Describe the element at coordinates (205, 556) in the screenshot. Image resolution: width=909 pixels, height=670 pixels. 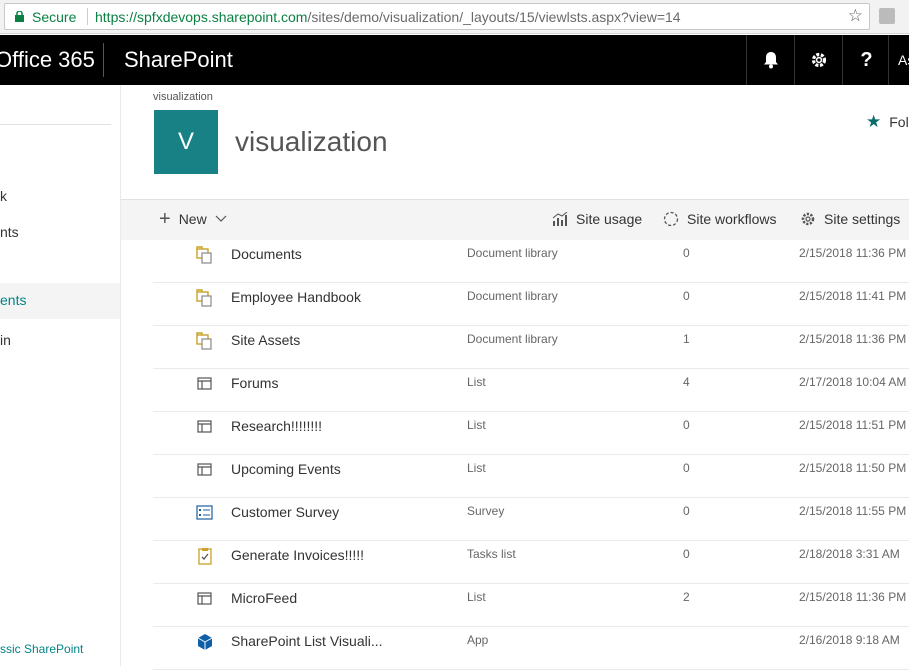
I see `tasks-icon` at that location.